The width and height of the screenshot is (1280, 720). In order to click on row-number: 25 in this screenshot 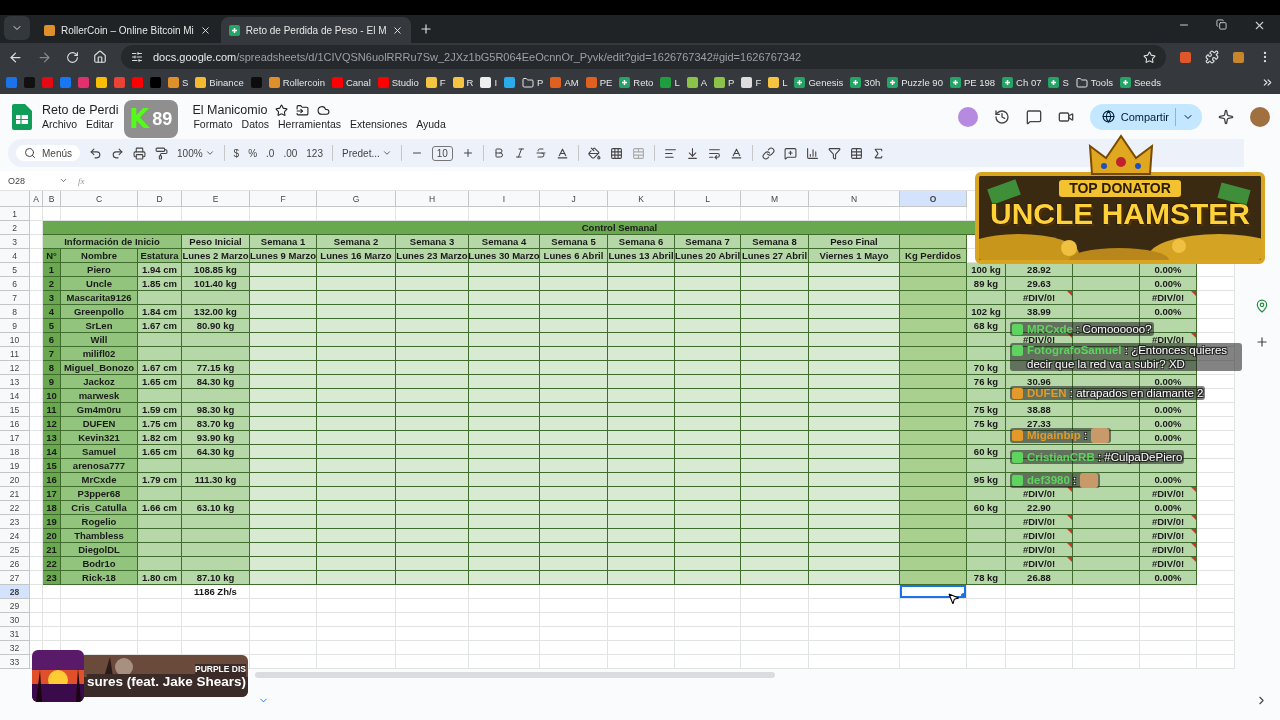, I will do `click(15, 550)`.